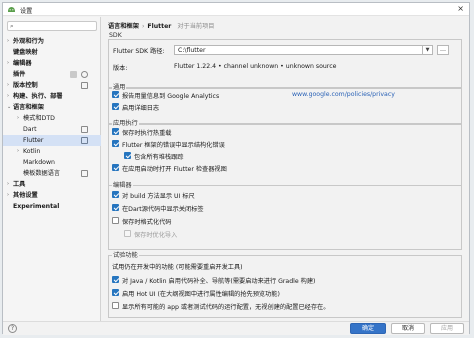  I want to click on breadcrumb-parent: 语言和框架, so click(123, 26).